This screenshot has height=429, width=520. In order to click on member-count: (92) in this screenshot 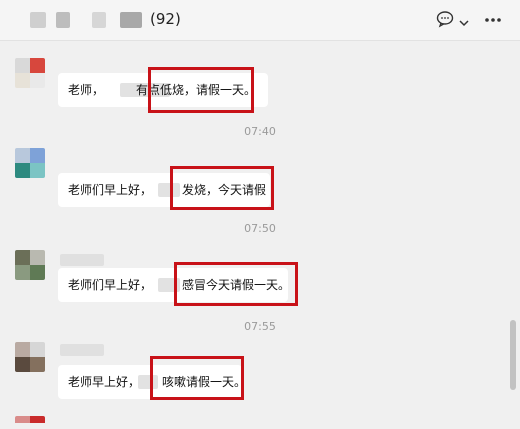, I will do `click(165, 19)`.